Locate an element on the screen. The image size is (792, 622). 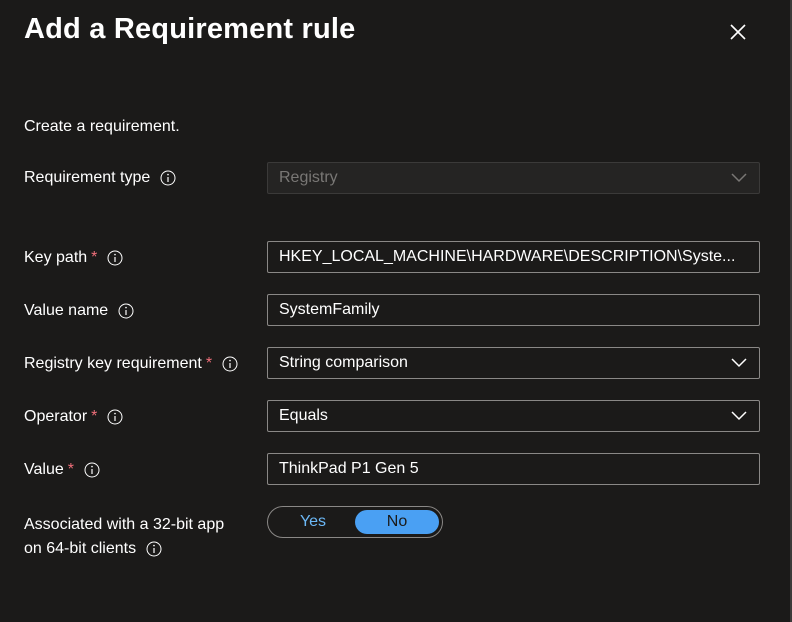
value-input-box is located at coordinates (513, 469).